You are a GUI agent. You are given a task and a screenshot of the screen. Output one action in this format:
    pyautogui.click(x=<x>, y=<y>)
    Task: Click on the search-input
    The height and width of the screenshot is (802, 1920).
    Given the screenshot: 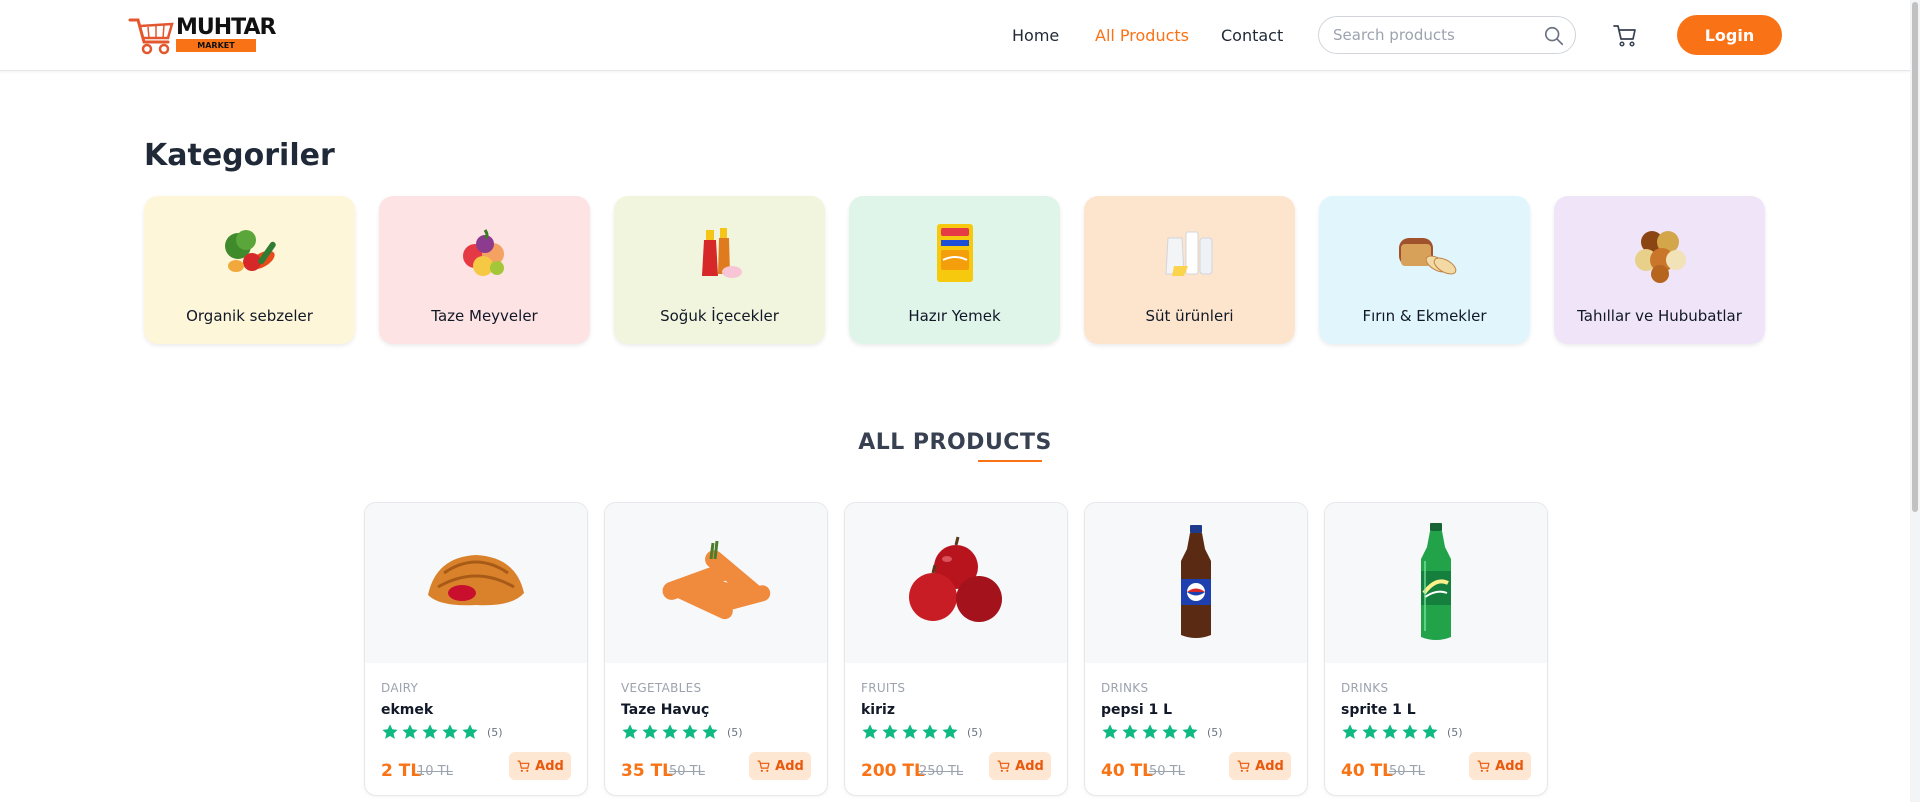 What is the action you would take?
    pyautogui.click(x=1433, y=35)
    